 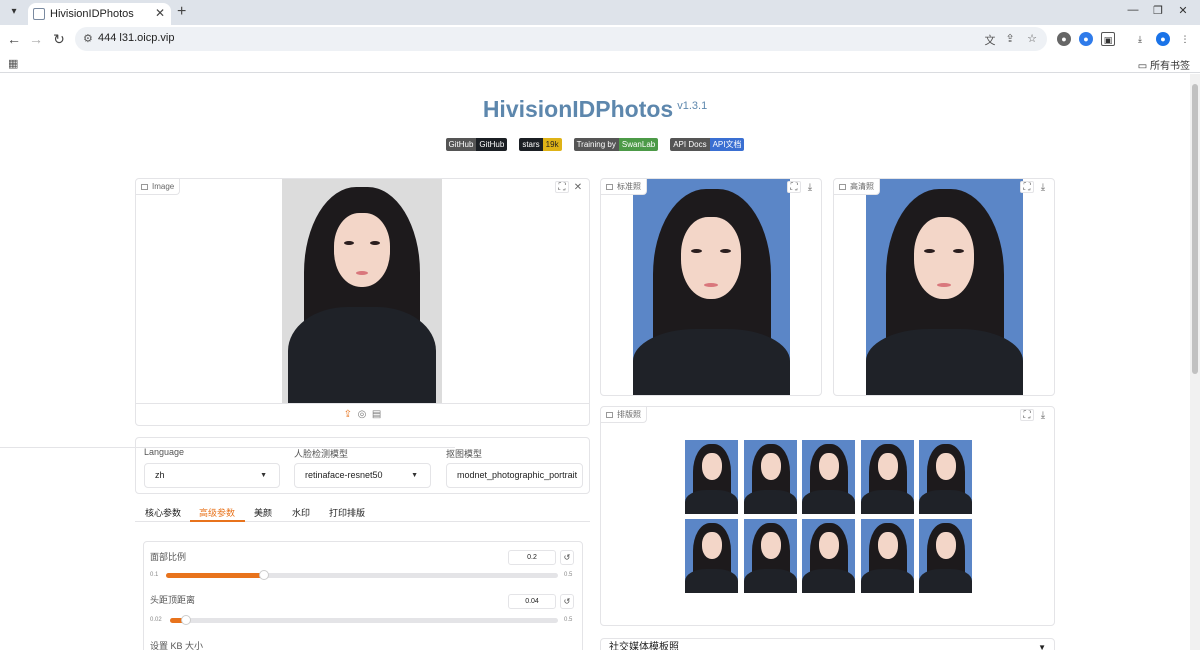 I want to click on close-tab-icon: ✕, so click(x=160, y=13).